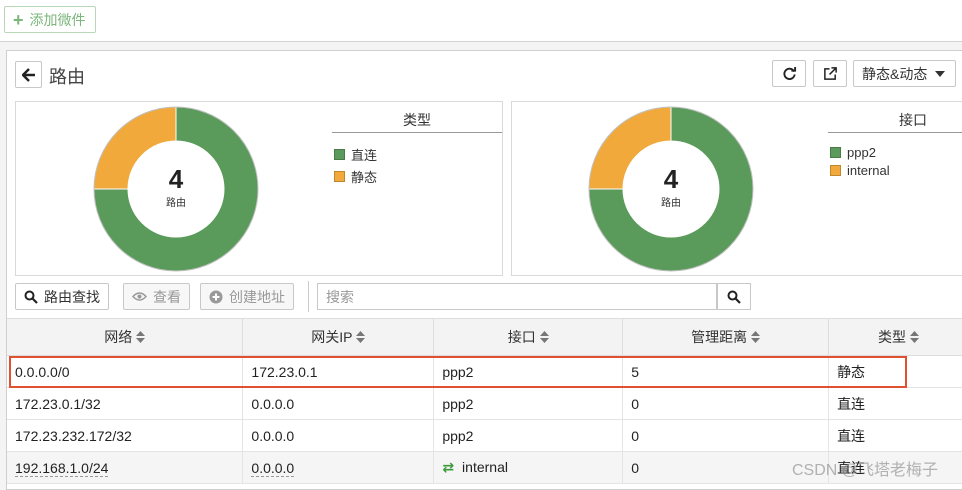 This screenshot has height=490, width=962. What do you see at coordinates (481, 21) in the screenshot?
I see `top-toolbar: + 添加微件` at bounding box center [481, 21].